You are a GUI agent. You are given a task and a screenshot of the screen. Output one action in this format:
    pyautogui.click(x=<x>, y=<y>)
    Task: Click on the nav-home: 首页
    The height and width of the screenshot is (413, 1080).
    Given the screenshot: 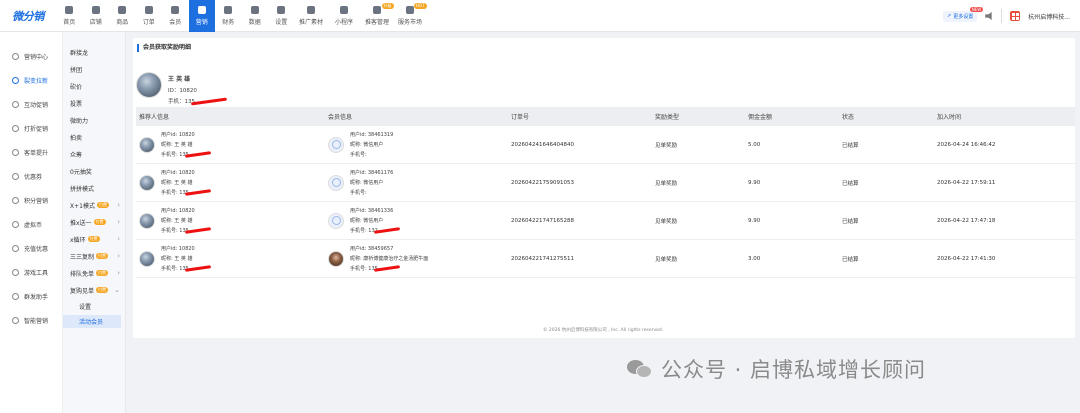 What is the action you would take?
    pyautogui.click(x=69, y=16)
    